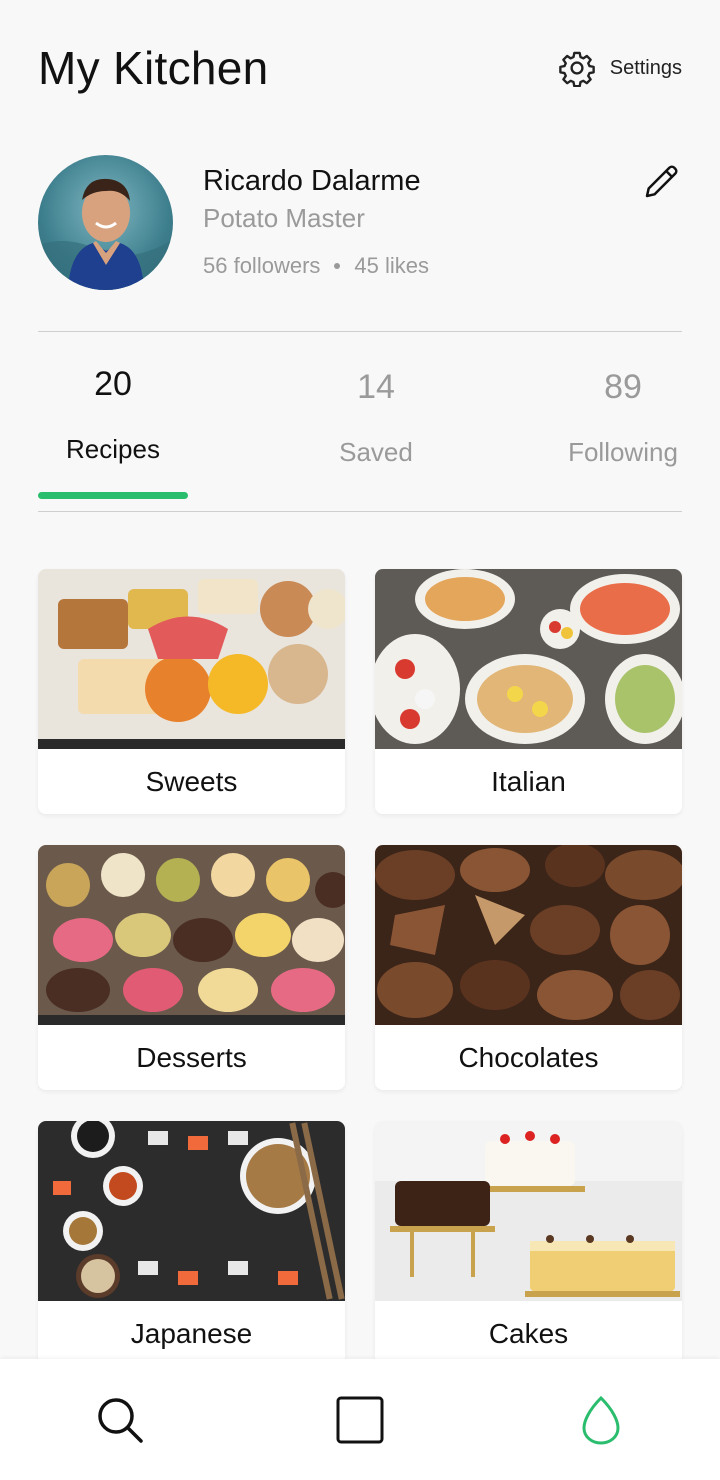 The image size is (720, 1480). I want to click on category-card-japanese: Japanese, so click(191, 1243).